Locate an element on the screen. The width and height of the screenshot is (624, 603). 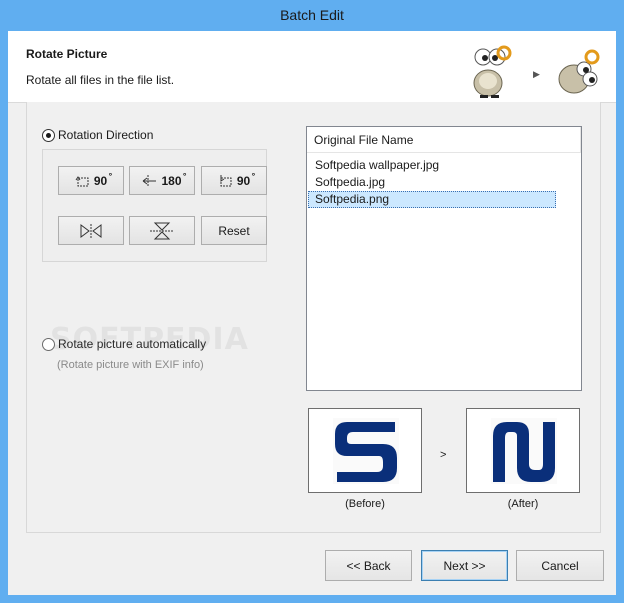
arrow-right-icon: ▶ is located at coordinates (536, 74).